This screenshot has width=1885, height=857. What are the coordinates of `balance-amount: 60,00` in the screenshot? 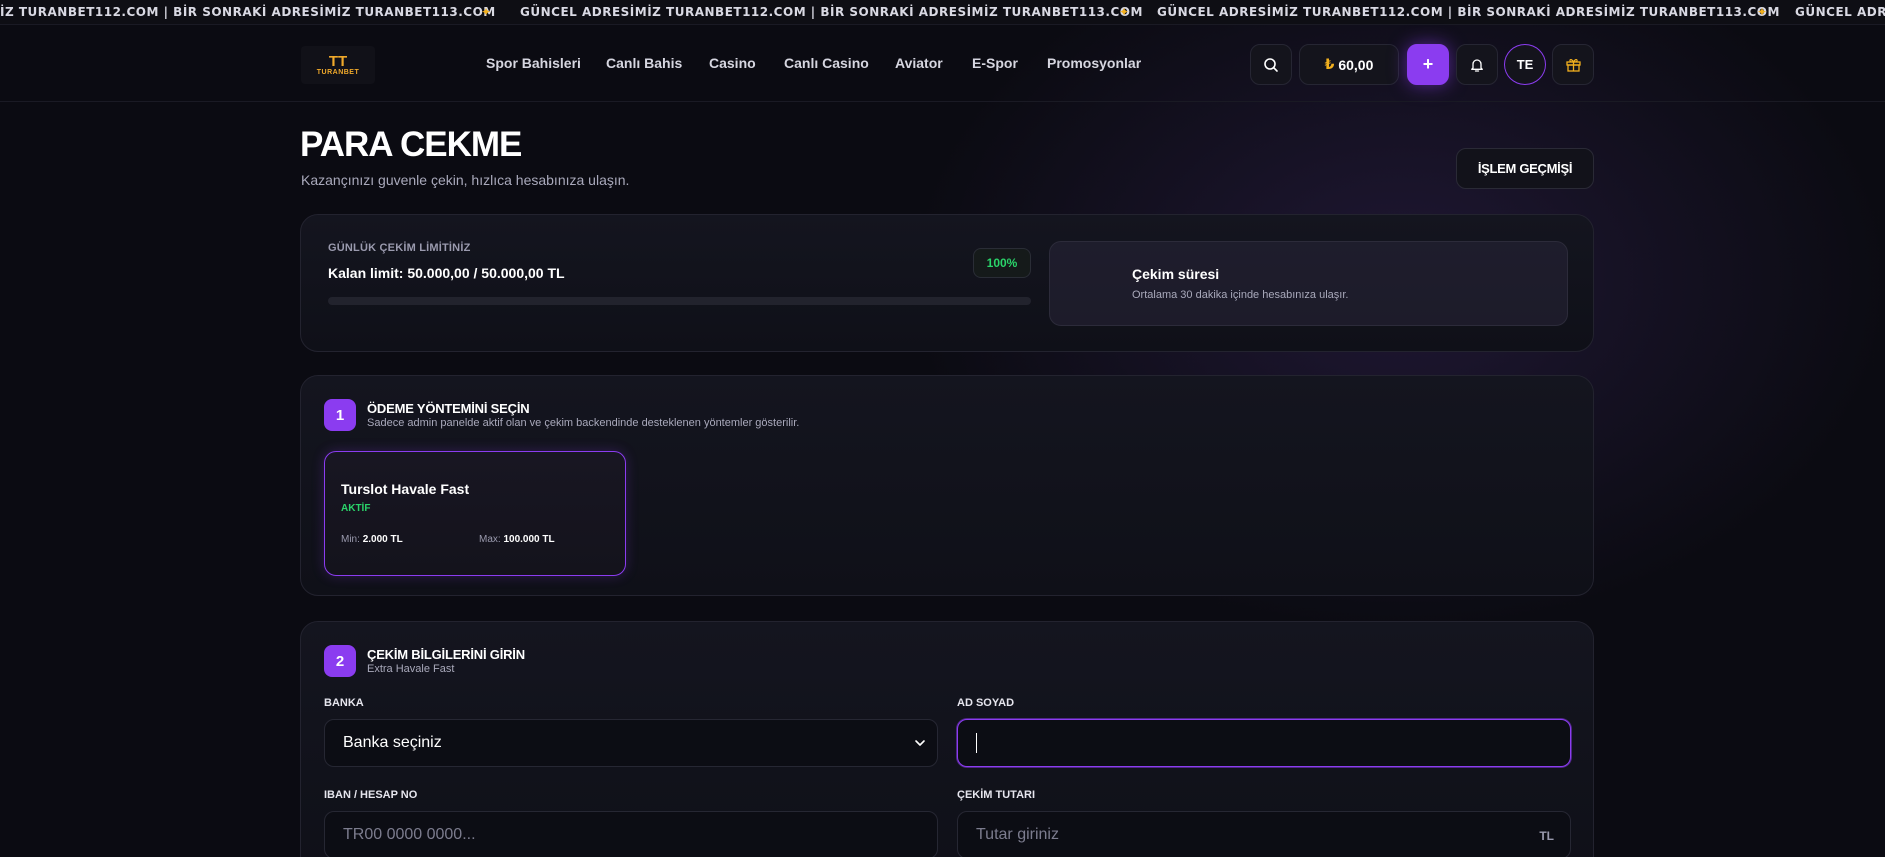 It's located at (1356, 64).